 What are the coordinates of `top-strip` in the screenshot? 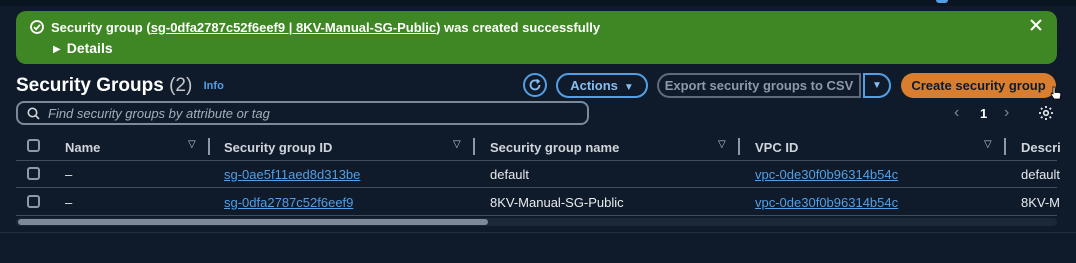 It's located at (538, 3).